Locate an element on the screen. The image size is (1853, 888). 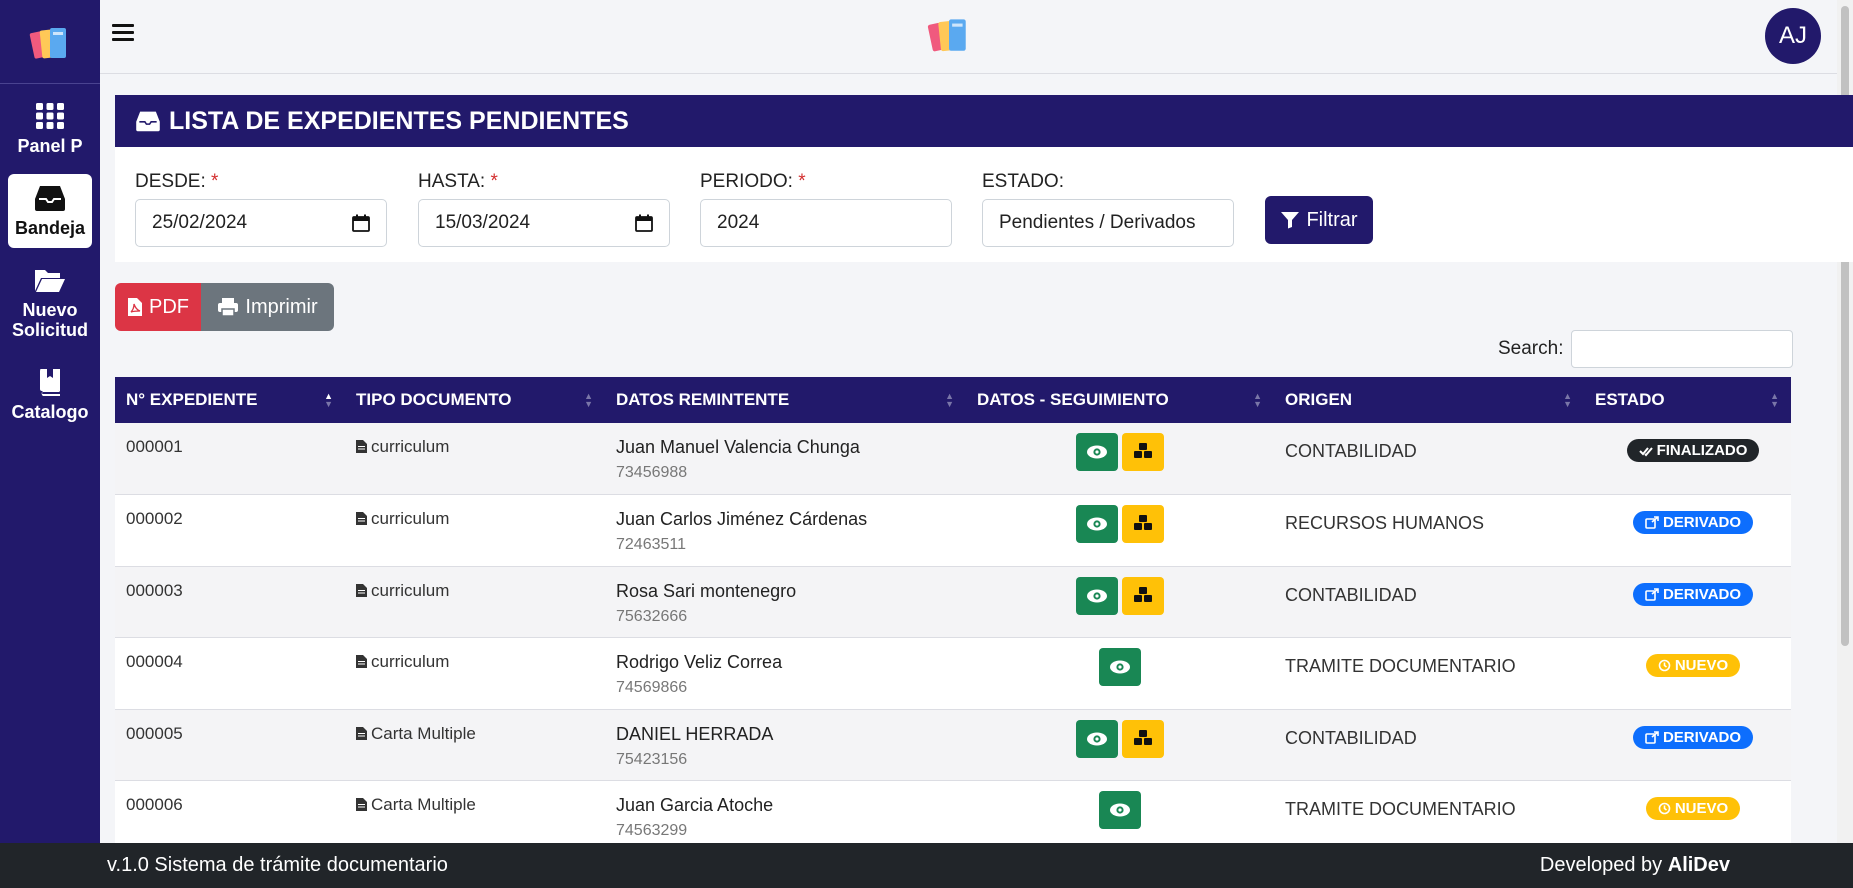
estado-cell: NUEVO is located at coordinates (1687, 817).